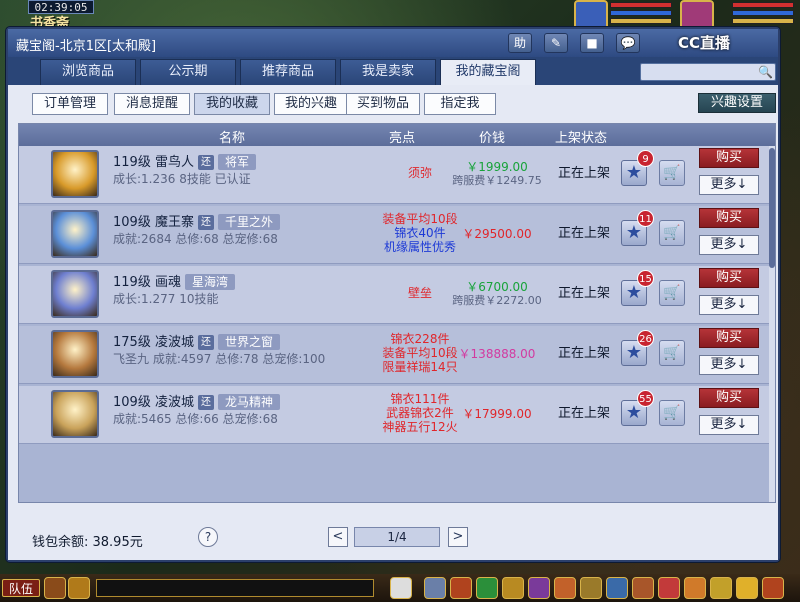 This screenshot has height=602, width=800. I want to click on emote-icon, so click(79, 588).